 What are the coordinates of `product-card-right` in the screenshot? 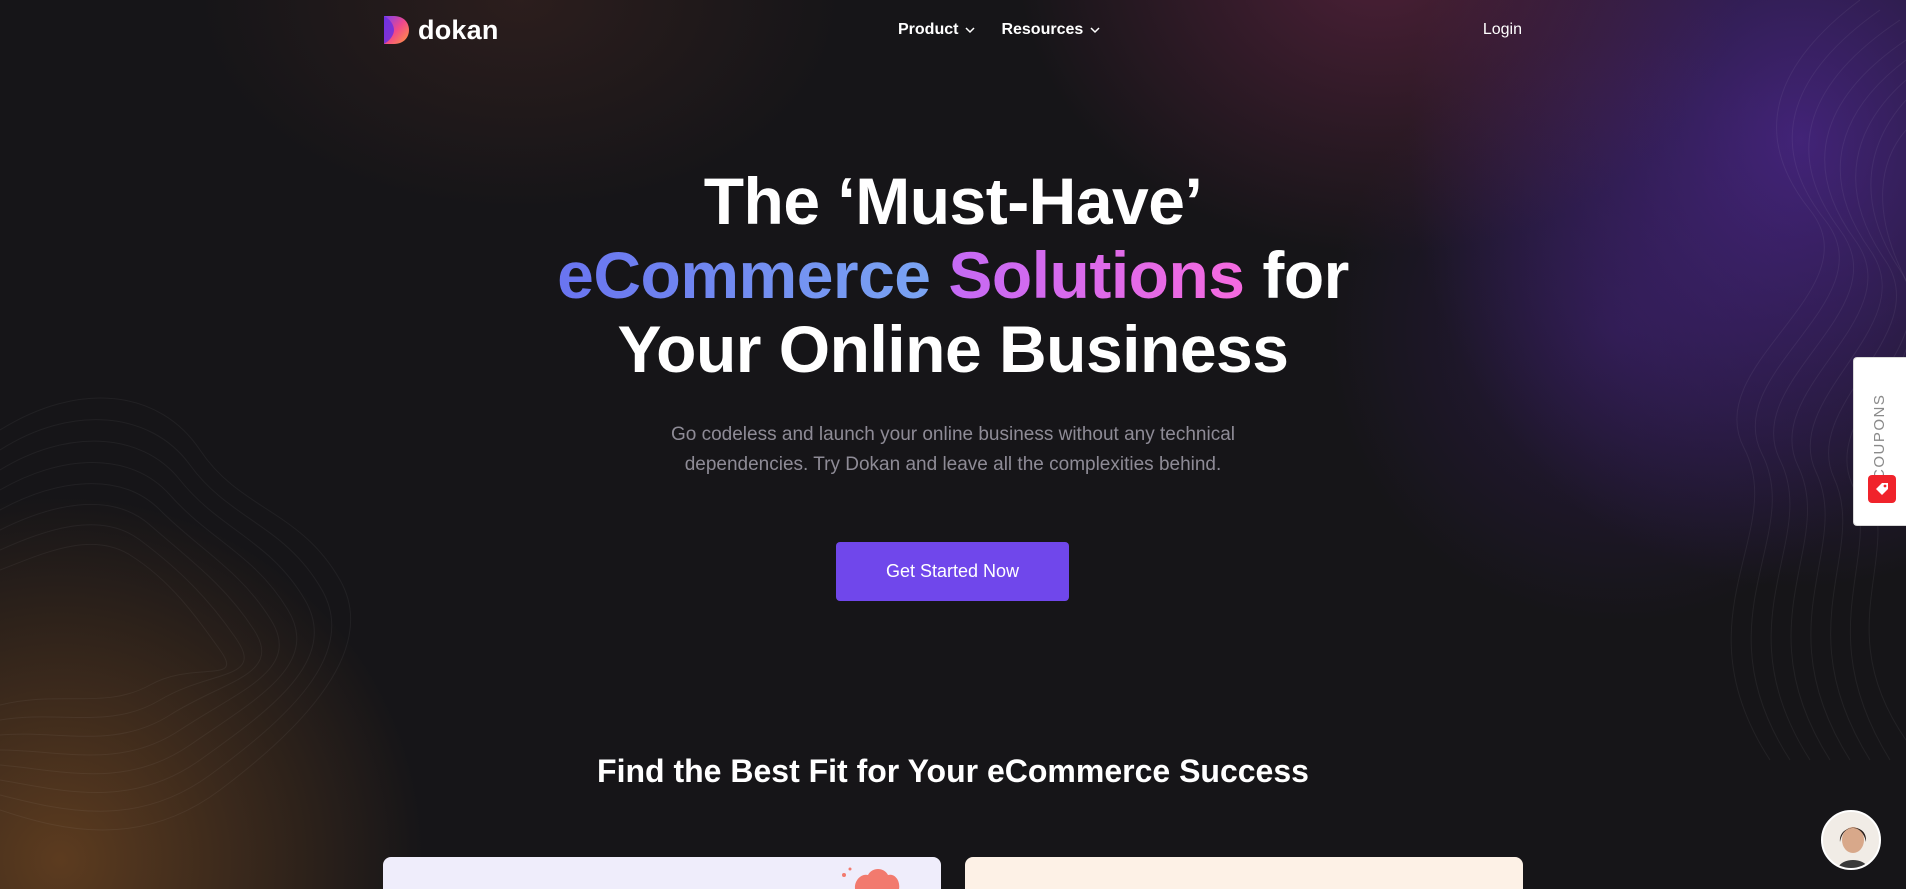 It's located at (1244, 873).